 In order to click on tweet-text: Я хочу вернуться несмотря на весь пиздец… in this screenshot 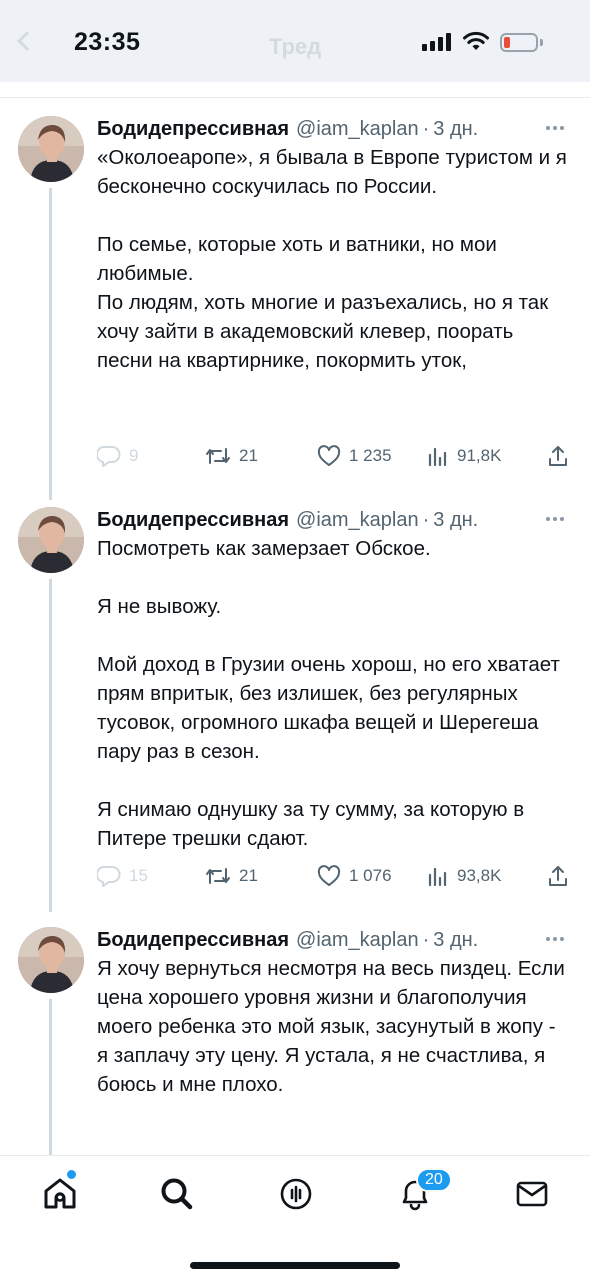, I will do `click(331, 1026)`.